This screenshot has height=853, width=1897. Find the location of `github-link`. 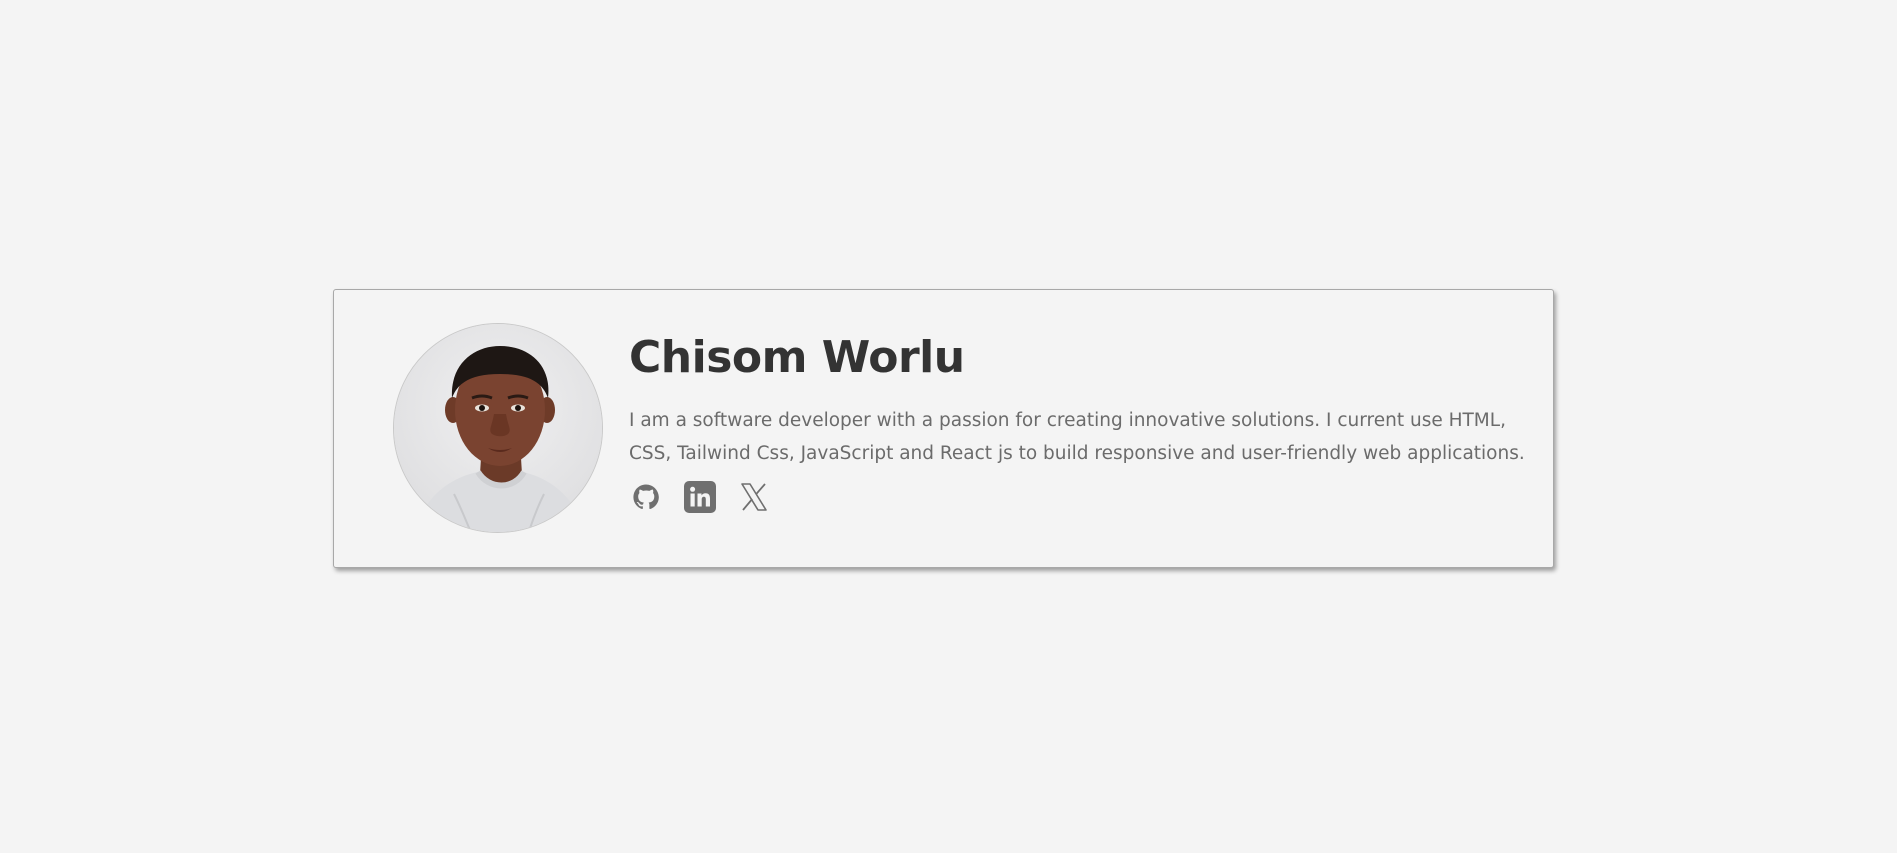

github-link is located at coordinates (646, 497).